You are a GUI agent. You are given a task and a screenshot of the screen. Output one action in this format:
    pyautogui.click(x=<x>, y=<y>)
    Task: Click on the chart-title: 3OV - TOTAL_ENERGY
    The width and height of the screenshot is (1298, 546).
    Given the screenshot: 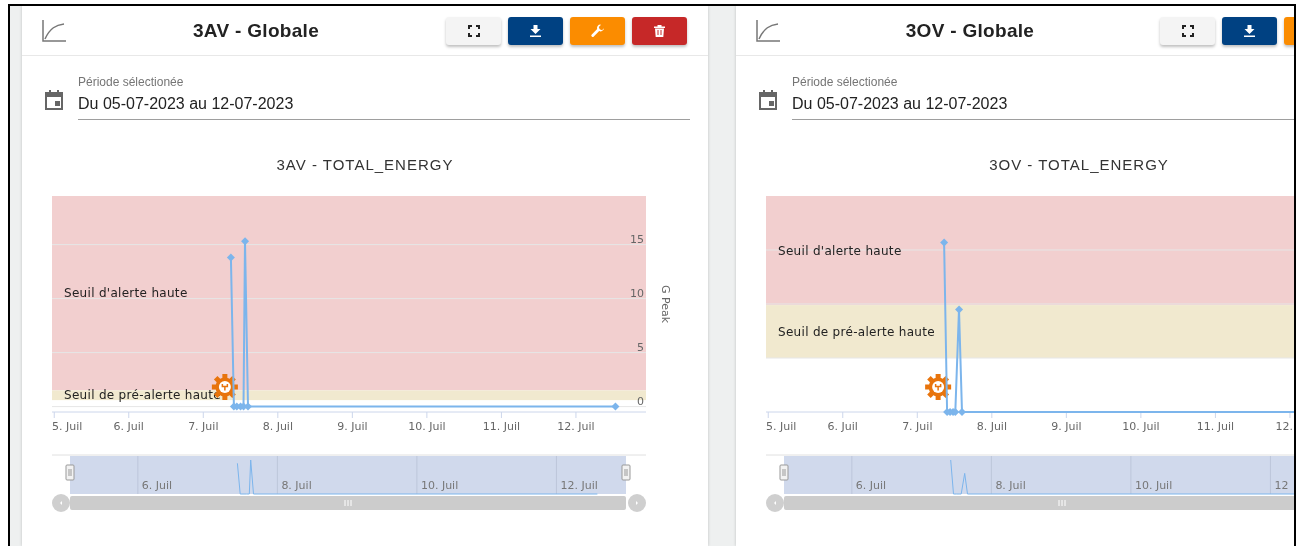 What is the action you would take?
    pyautogui.click(x=1079, y=165)
    